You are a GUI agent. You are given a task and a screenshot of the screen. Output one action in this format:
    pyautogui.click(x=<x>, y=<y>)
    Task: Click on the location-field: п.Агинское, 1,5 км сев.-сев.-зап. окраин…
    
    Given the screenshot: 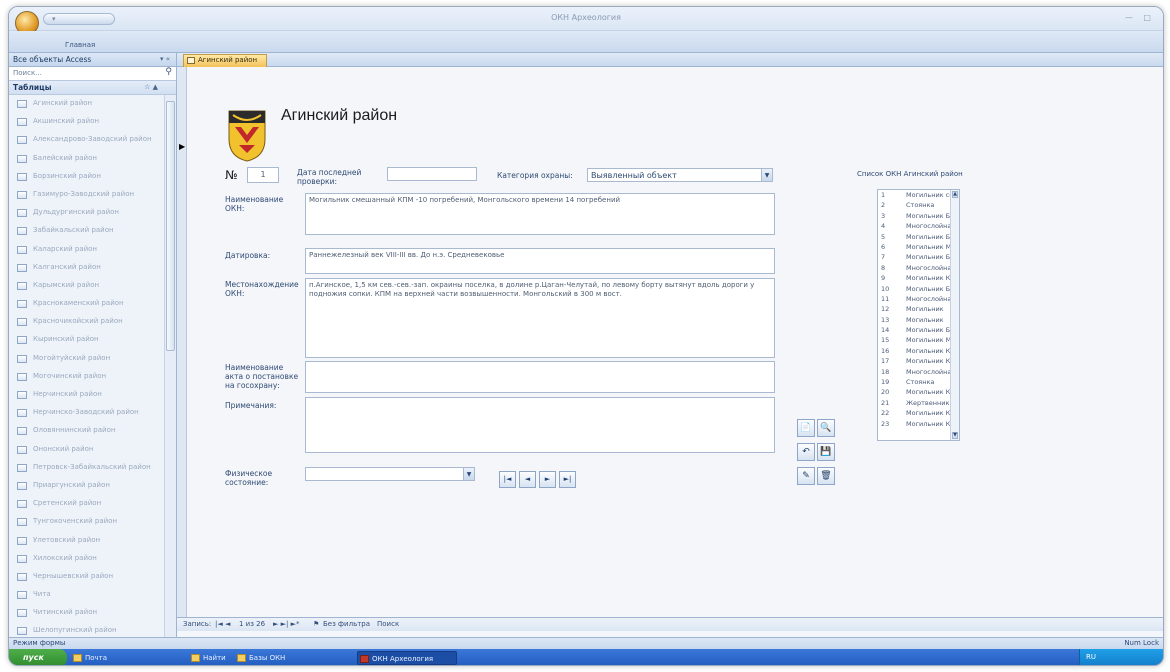 What is the action you would take?
    pyautogui.click(x=540, y=318)
    